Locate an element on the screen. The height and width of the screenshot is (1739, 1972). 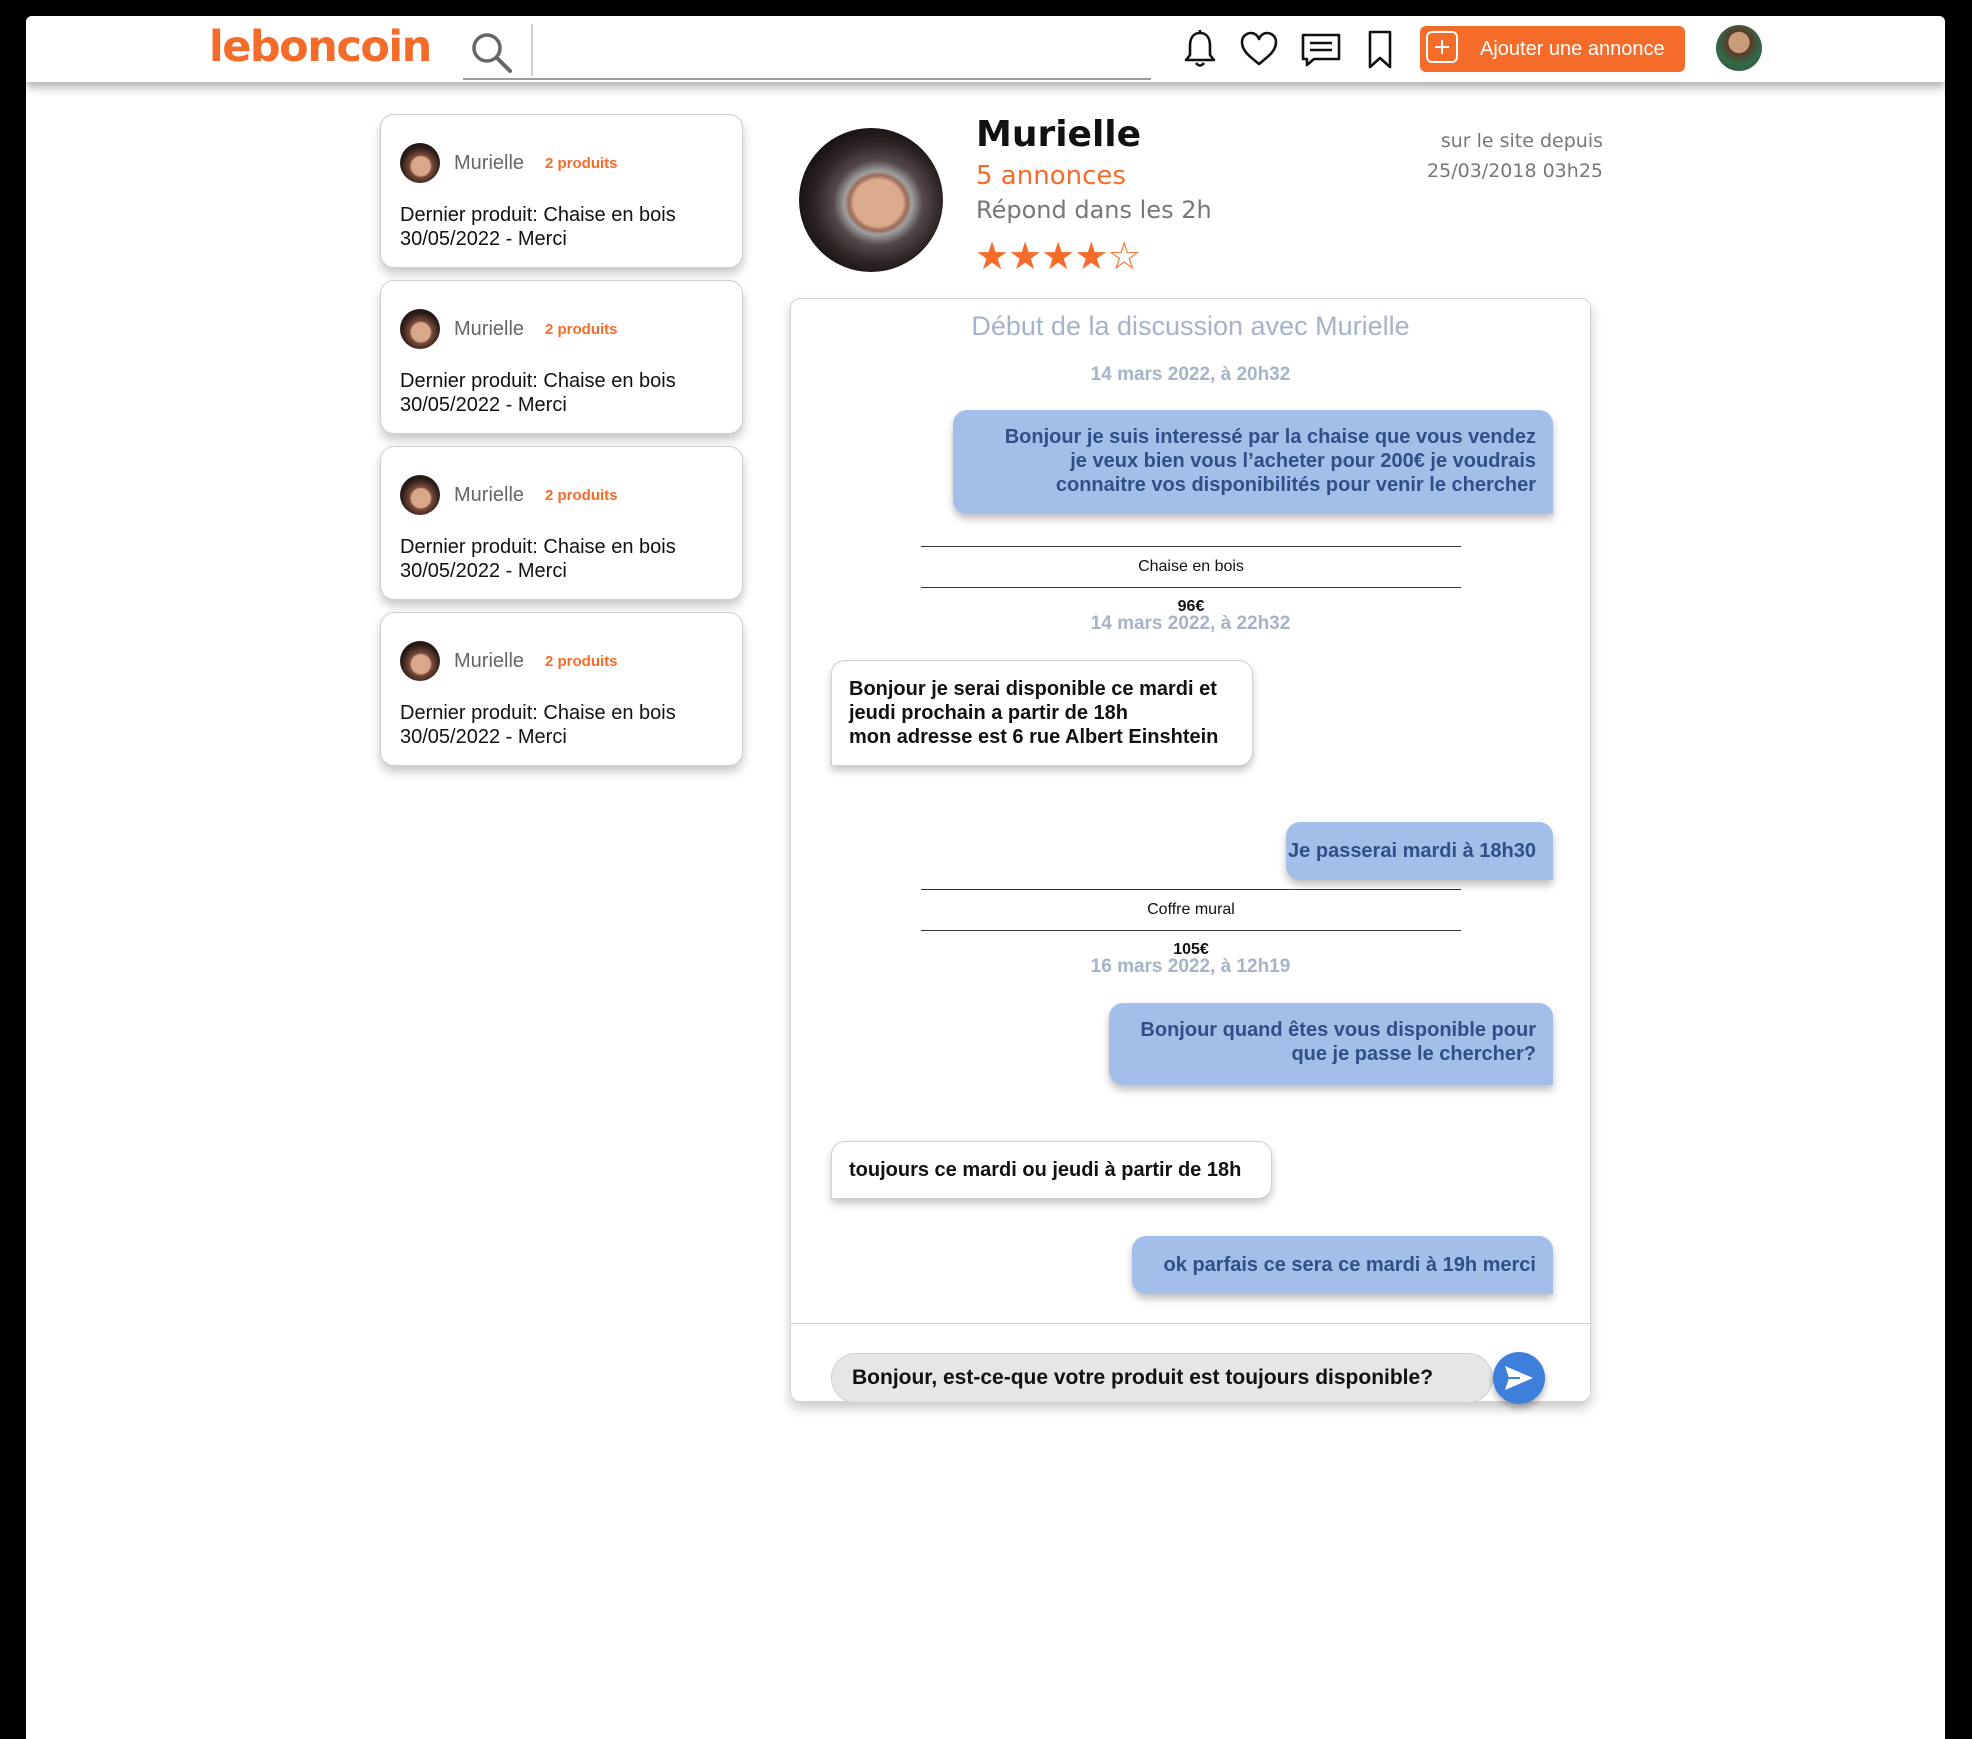
member-since: sur le site depuis 25/03/2018 03h25 is located at coordinates (1484, 156).